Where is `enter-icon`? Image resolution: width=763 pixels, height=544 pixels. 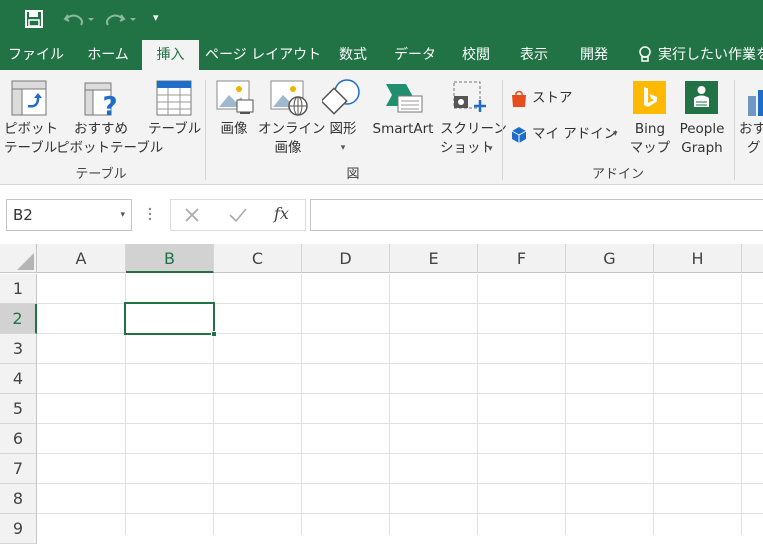 enter-icon is located at coordinates (238, 217).